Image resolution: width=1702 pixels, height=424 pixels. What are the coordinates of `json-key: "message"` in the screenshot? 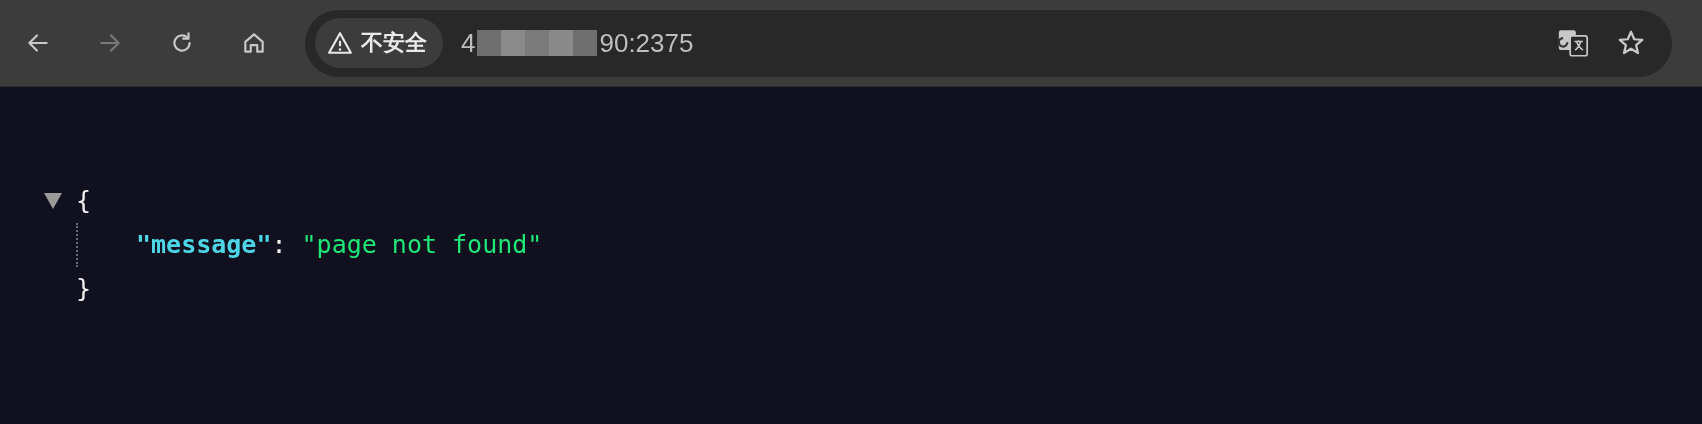 It's located at (204, 244).